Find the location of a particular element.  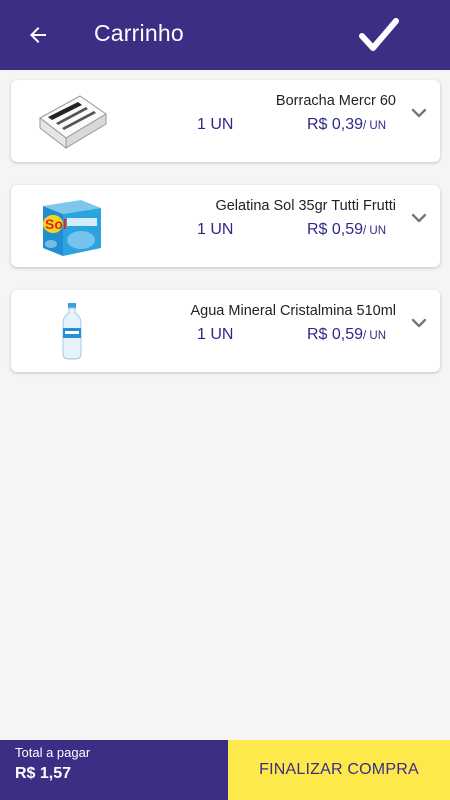

checkout-footer: Total a pagar R$ 1,57 FINALIZAR COMPRA is located at coordinates (225, 770).